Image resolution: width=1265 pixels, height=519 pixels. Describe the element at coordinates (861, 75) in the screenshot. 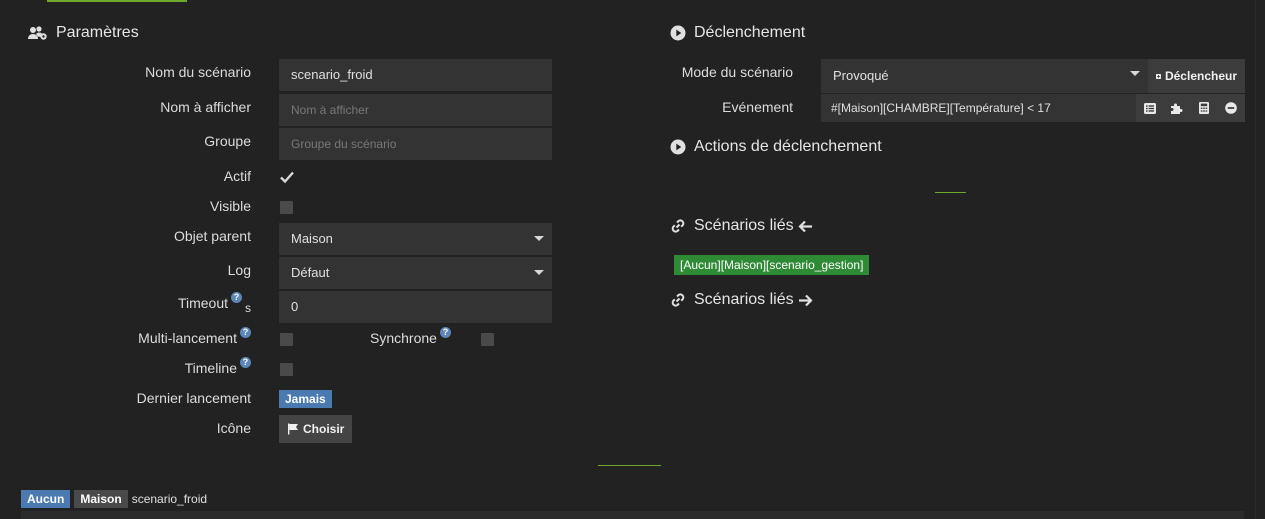

I see `scenario-mode-value: Provoqué` at that location.